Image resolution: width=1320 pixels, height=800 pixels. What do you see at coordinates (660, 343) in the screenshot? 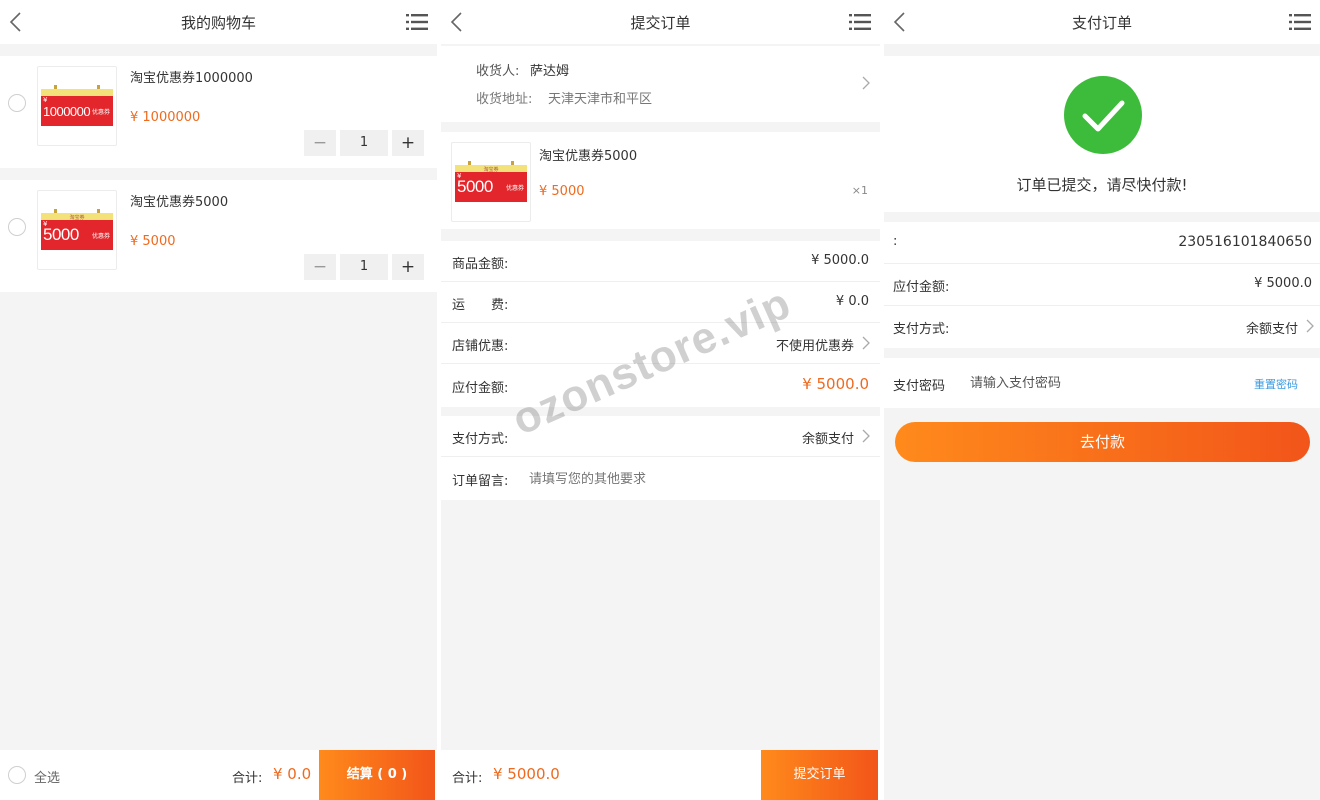
I see `shop-discount-row: 店铺优惠: 不使用优惠券` at bounding box center [660, 343].